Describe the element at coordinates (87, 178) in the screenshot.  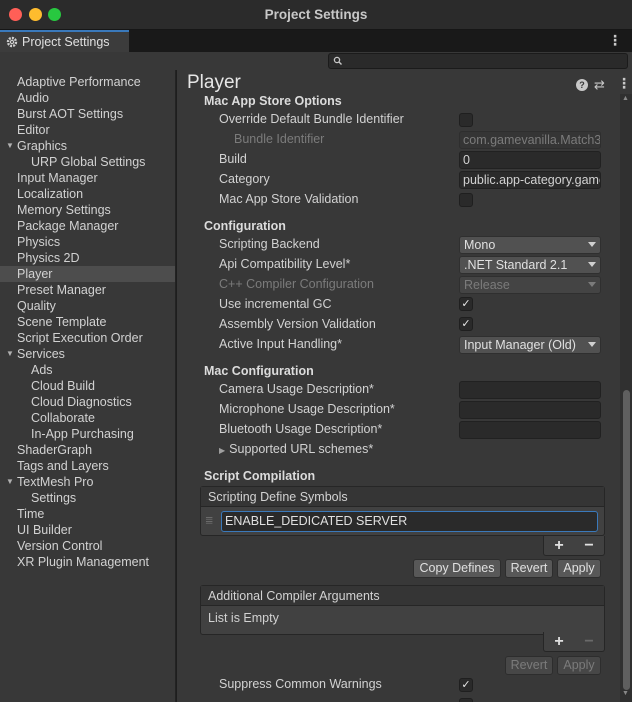
I see `sidebar-item-input-manager: Input Manager` at that location.